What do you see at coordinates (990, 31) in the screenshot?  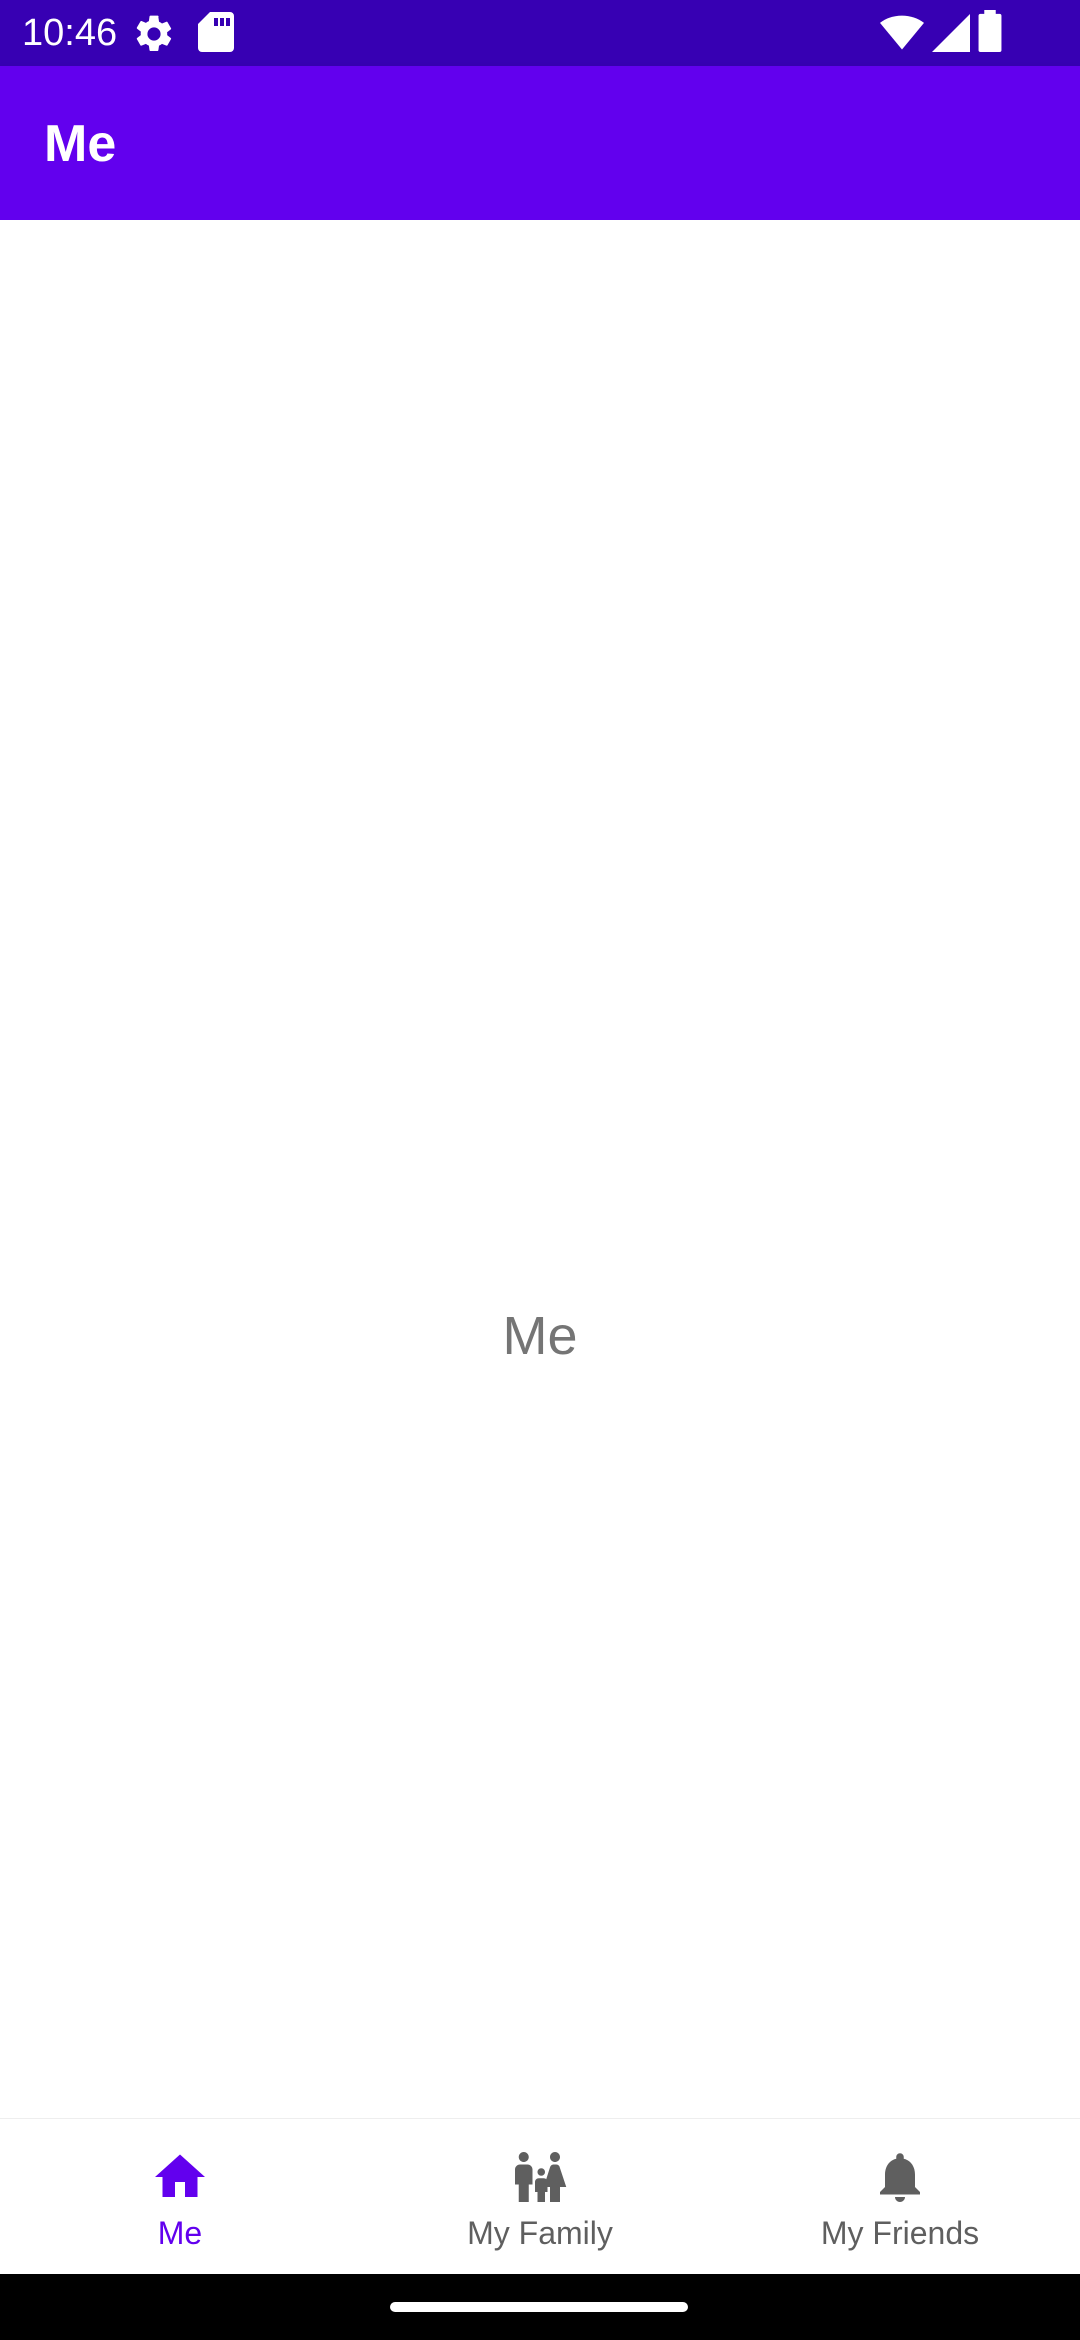 I see `battery-icon` at bounding box center [990, 31].